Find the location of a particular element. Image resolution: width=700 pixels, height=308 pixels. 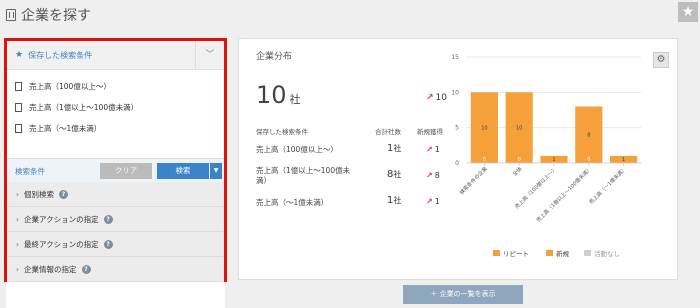

saved-condition-item: 売上高（100億以上～） is located at coordinates (119, 86).